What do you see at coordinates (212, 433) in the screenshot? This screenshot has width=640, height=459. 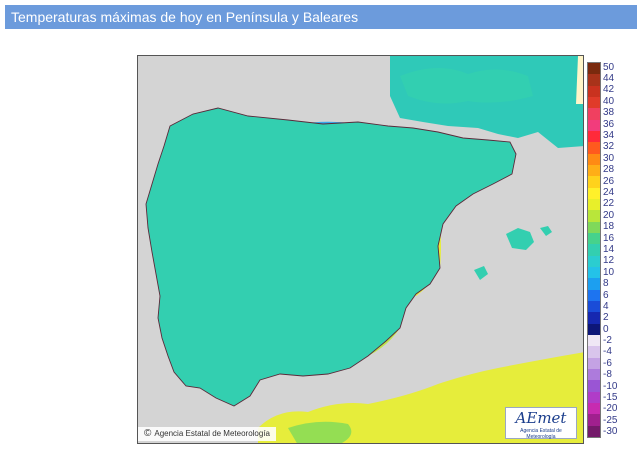 I see `credit-text: Agencia Estatal de Meteorología` at bounding box center [212, 433].